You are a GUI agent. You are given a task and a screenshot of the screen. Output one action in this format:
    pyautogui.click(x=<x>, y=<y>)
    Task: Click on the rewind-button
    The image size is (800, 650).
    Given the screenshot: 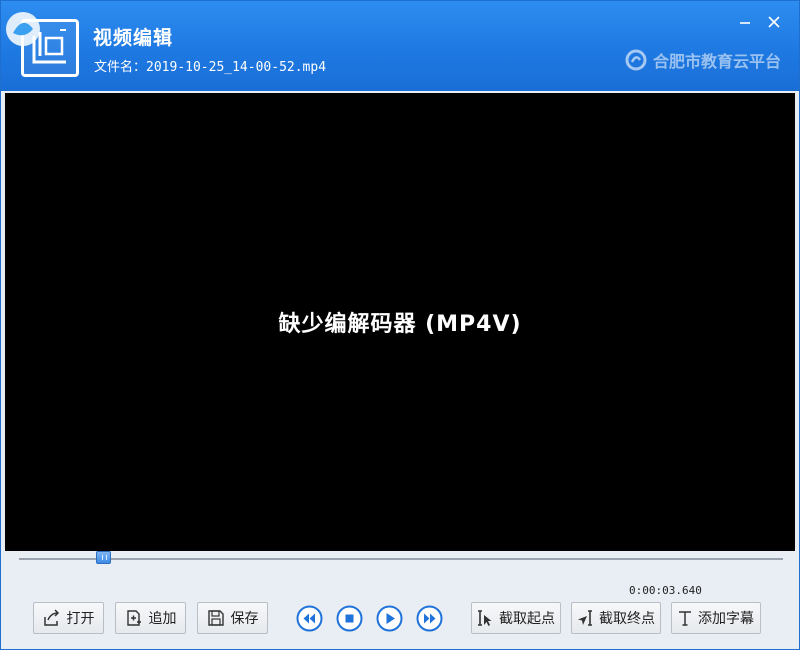 What is the action you would take?
    pyautogui.click(x=309, y=618)
    